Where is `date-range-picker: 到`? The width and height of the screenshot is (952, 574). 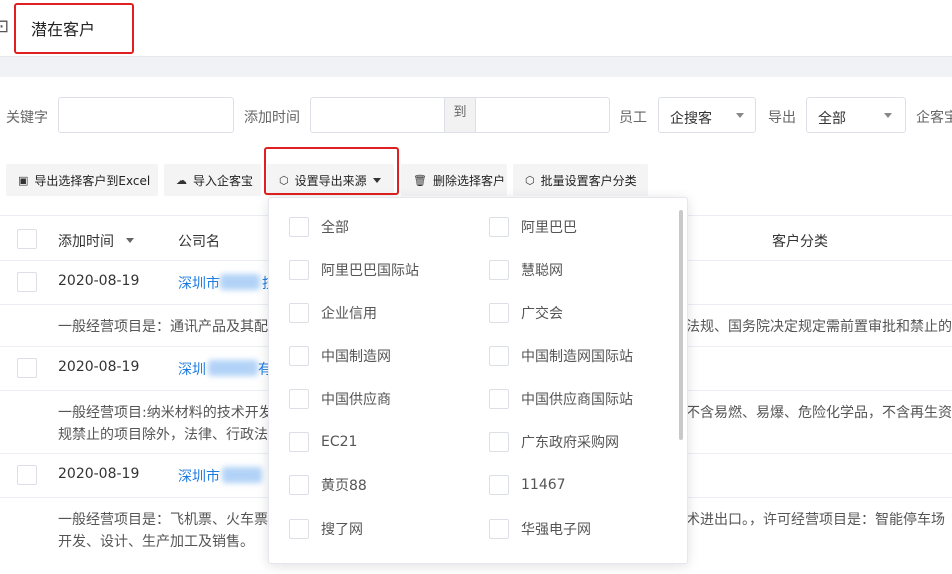
date-range-picker: 到 is located at coordinates (460, 115).